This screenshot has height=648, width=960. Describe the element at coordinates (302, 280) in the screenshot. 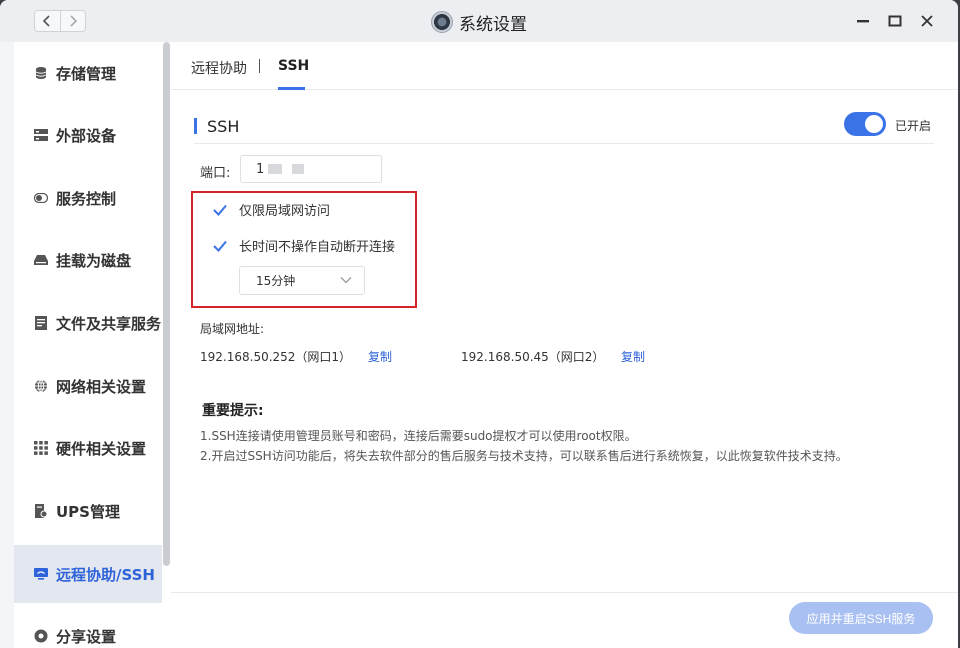

I see `timeout-select: 15分钟` at that location.